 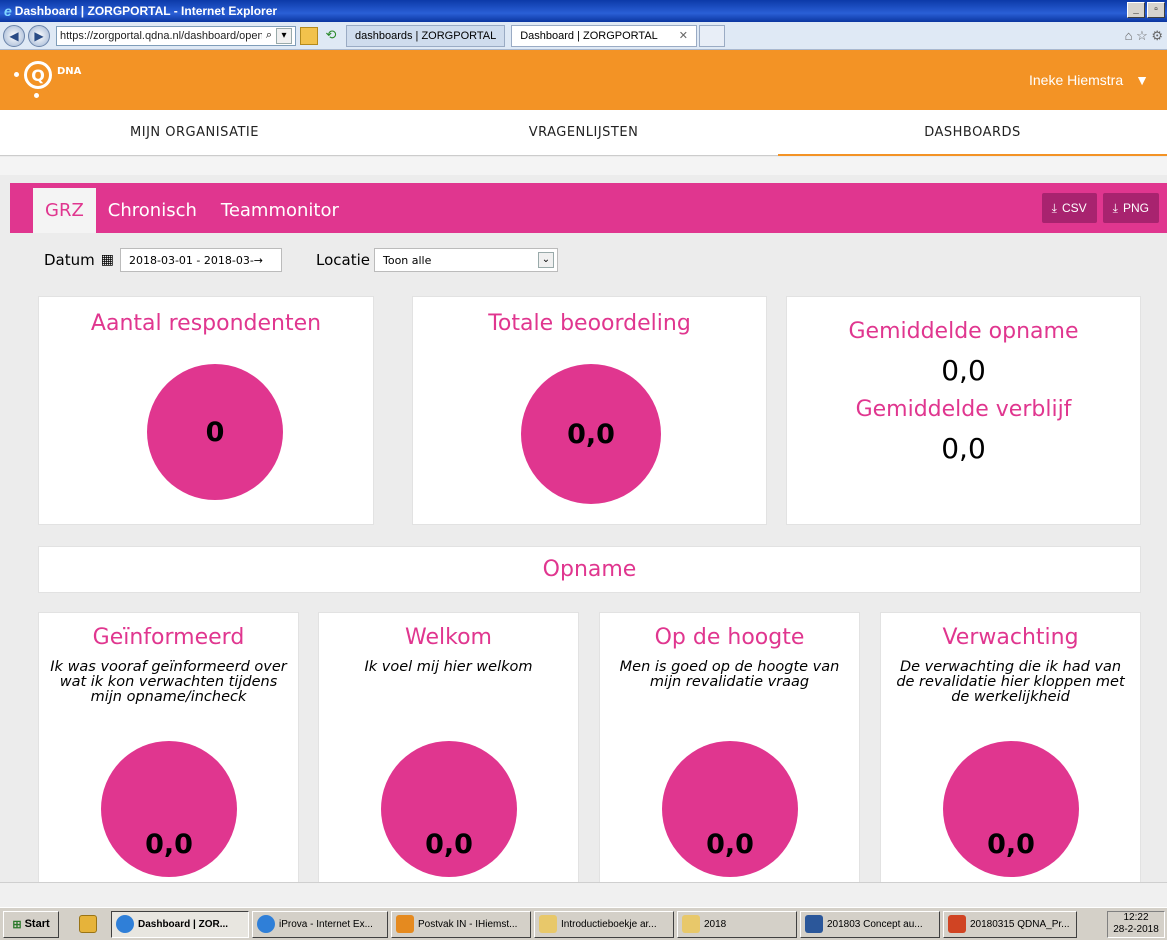 I want to click on calendar-icon: ▦, so click(x=107, y=260).